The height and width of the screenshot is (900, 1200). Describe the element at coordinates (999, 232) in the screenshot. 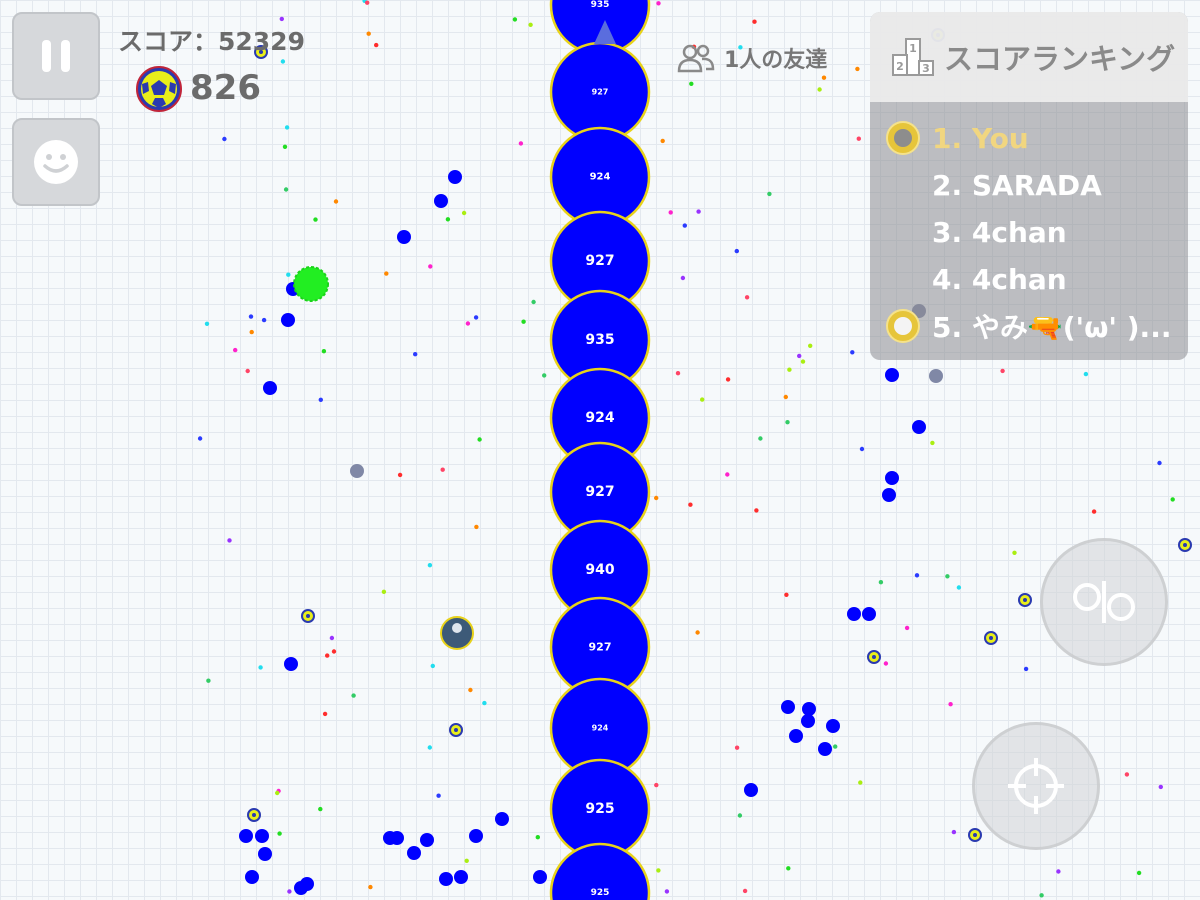

I see `leaderboard-entry-text: 3. 4chan` at that location.